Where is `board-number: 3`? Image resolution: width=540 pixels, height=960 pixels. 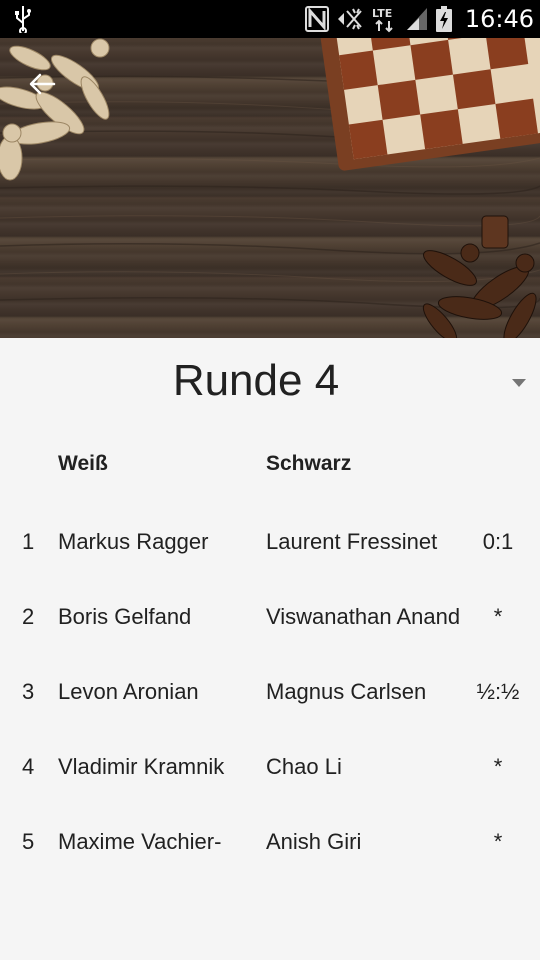 board-number: 3 is located at coordinates (28, 691).